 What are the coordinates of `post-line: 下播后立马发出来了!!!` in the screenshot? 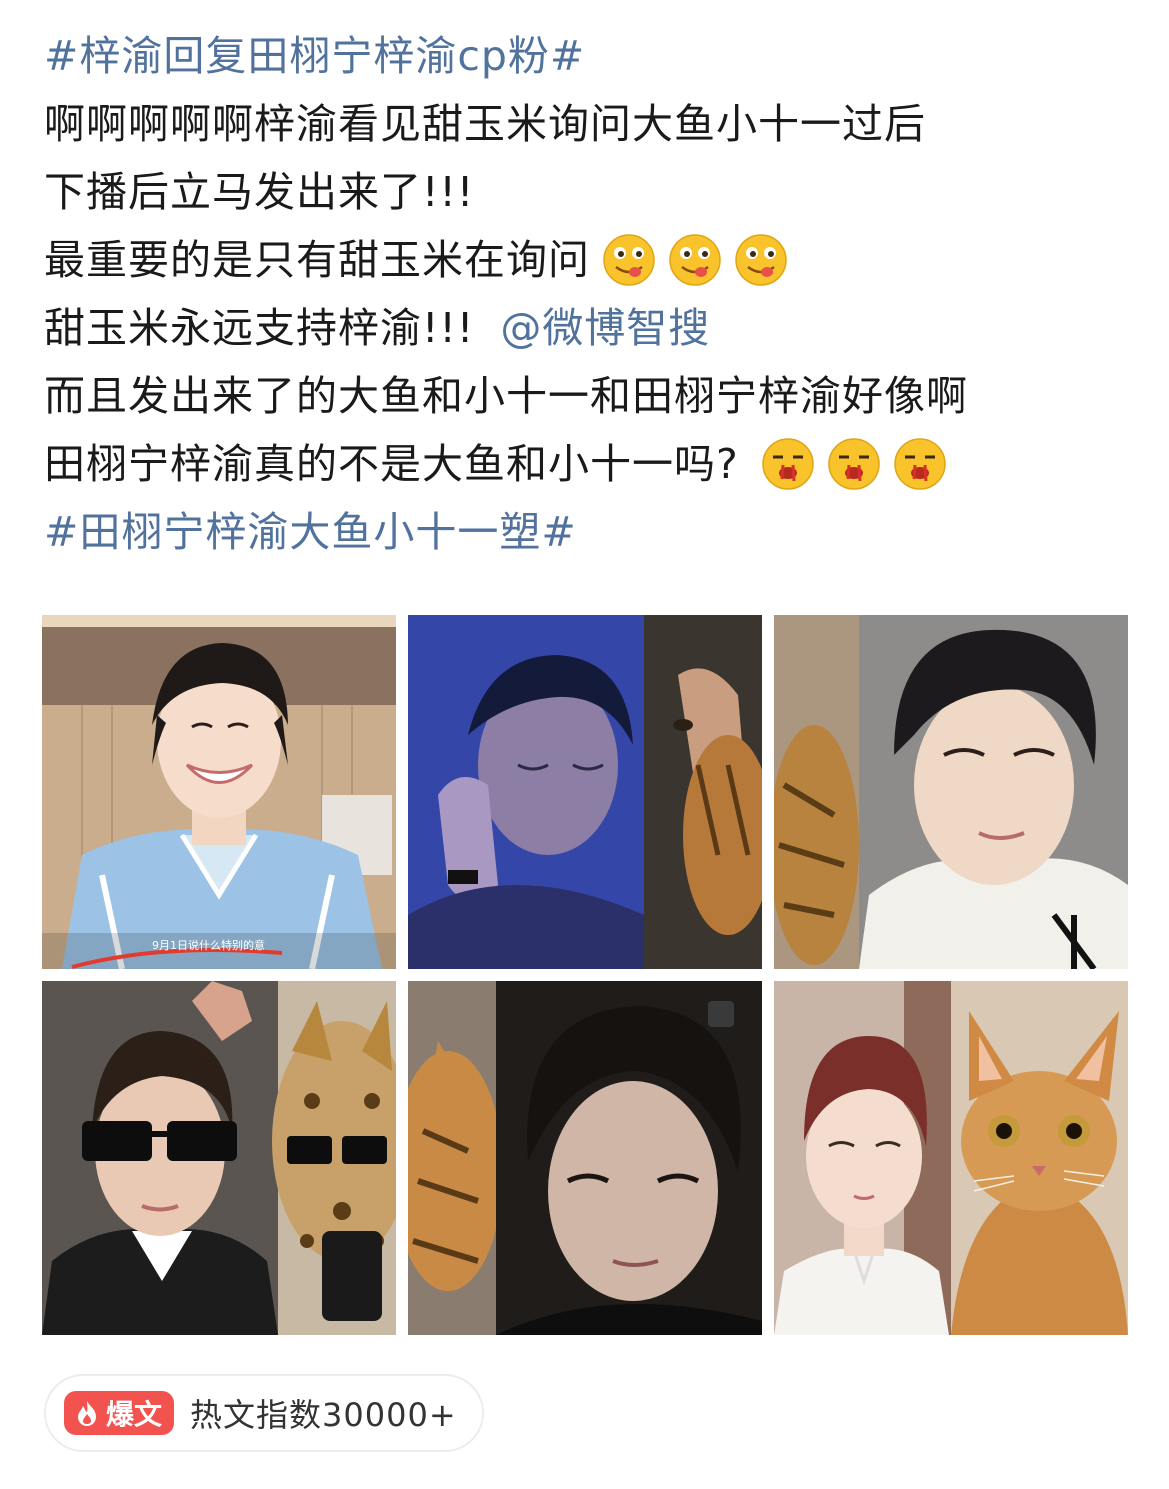 It's located at (589, 192).